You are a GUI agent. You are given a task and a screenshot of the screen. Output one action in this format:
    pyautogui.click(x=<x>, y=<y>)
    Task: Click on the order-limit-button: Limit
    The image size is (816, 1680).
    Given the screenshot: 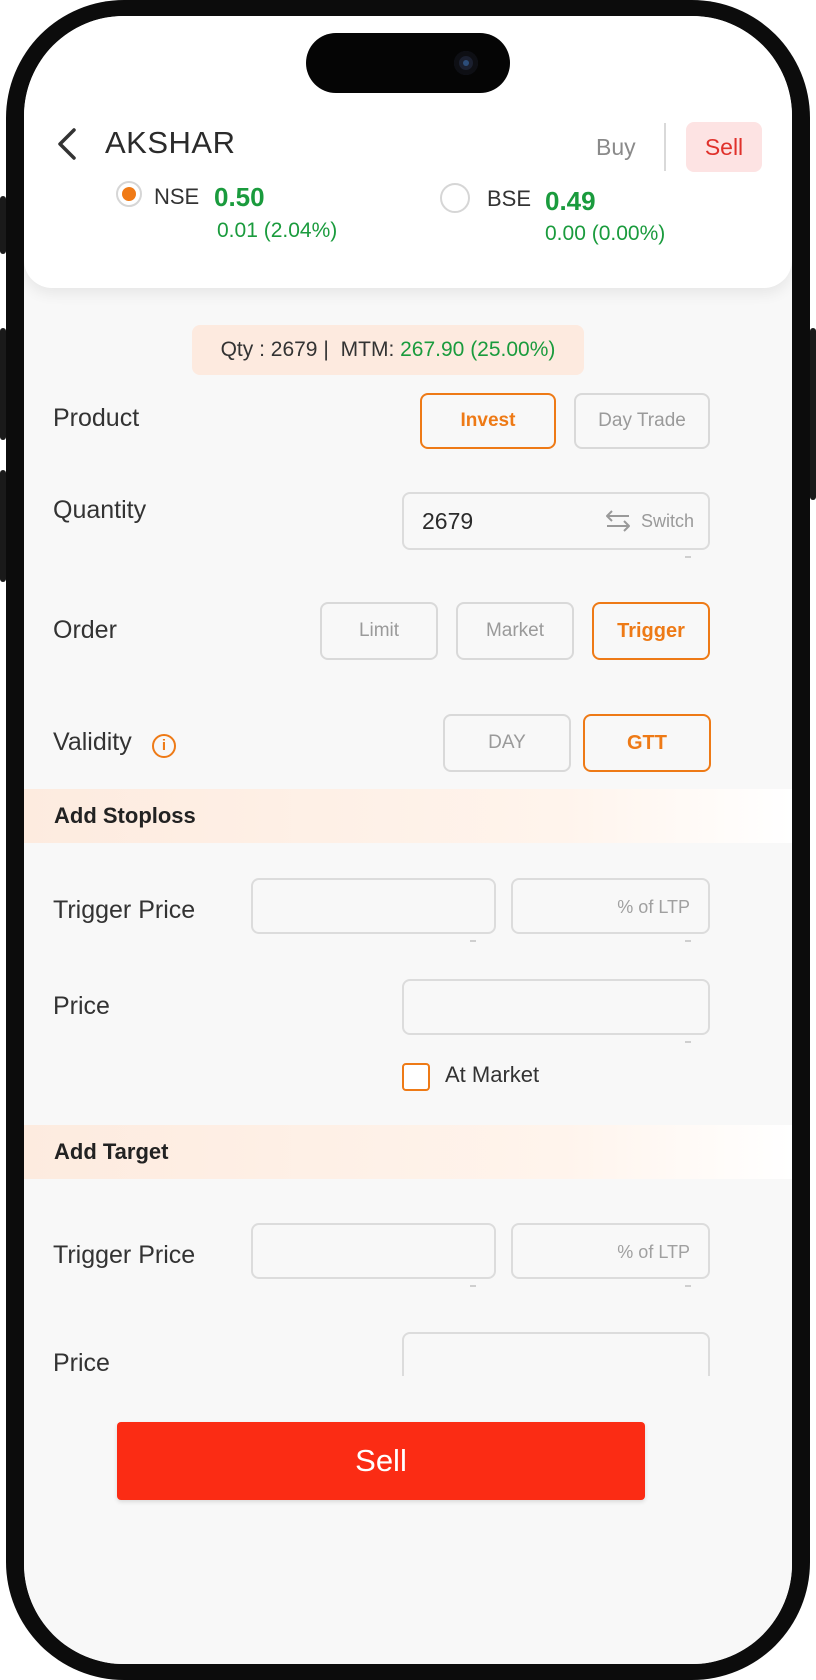 What is the action you would take?
    pyautogui.click(x=379, y=631)
    